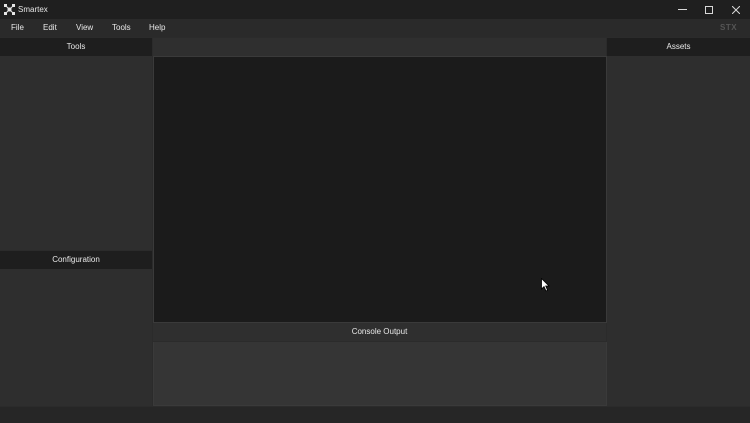 The image size is (750, 423). I want to click on viewport-toolbar, so click(379, 47).